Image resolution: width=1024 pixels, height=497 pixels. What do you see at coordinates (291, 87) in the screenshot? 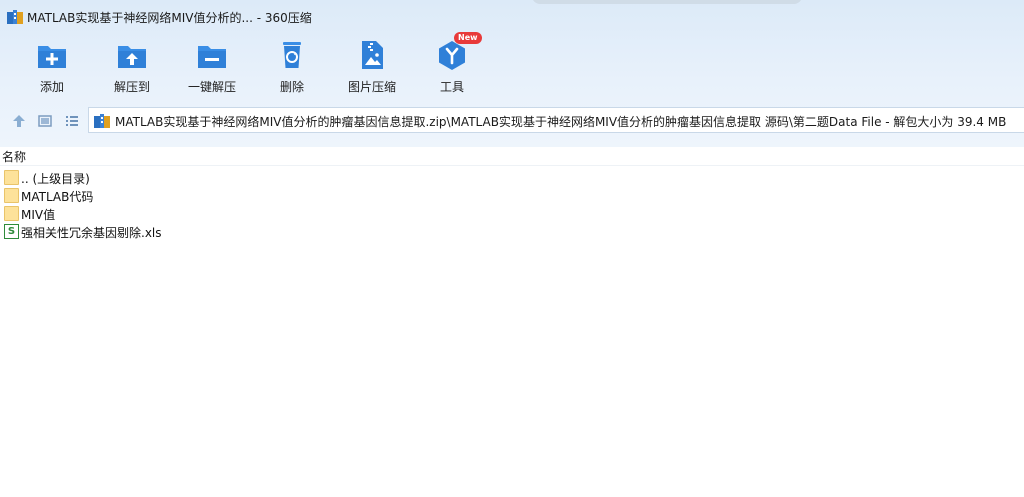
I see `delete-label: 删除` at bounding box center [291, 87].